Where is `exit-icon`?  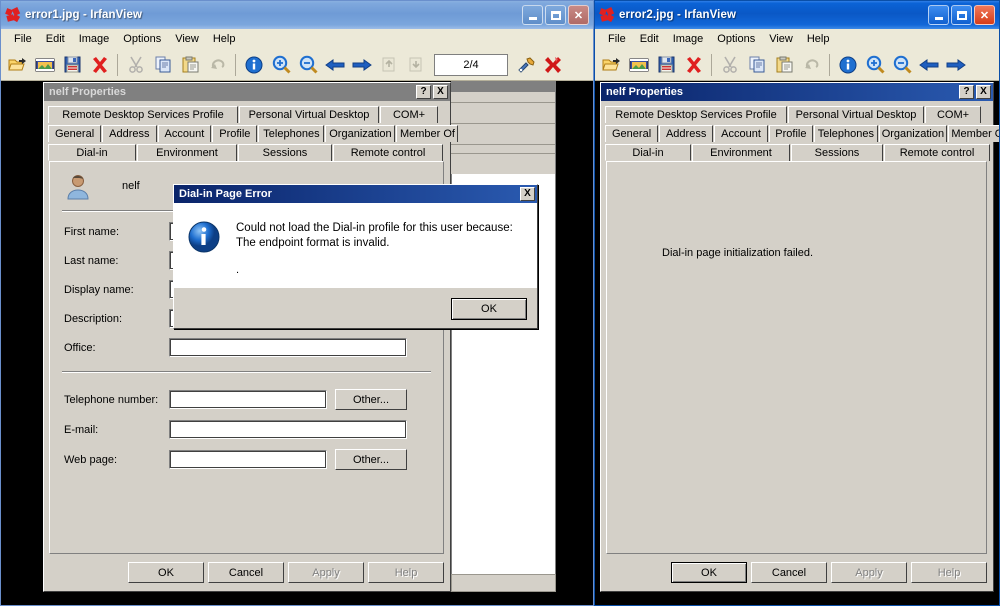
exit-icon is located at coordinates (553, 65).